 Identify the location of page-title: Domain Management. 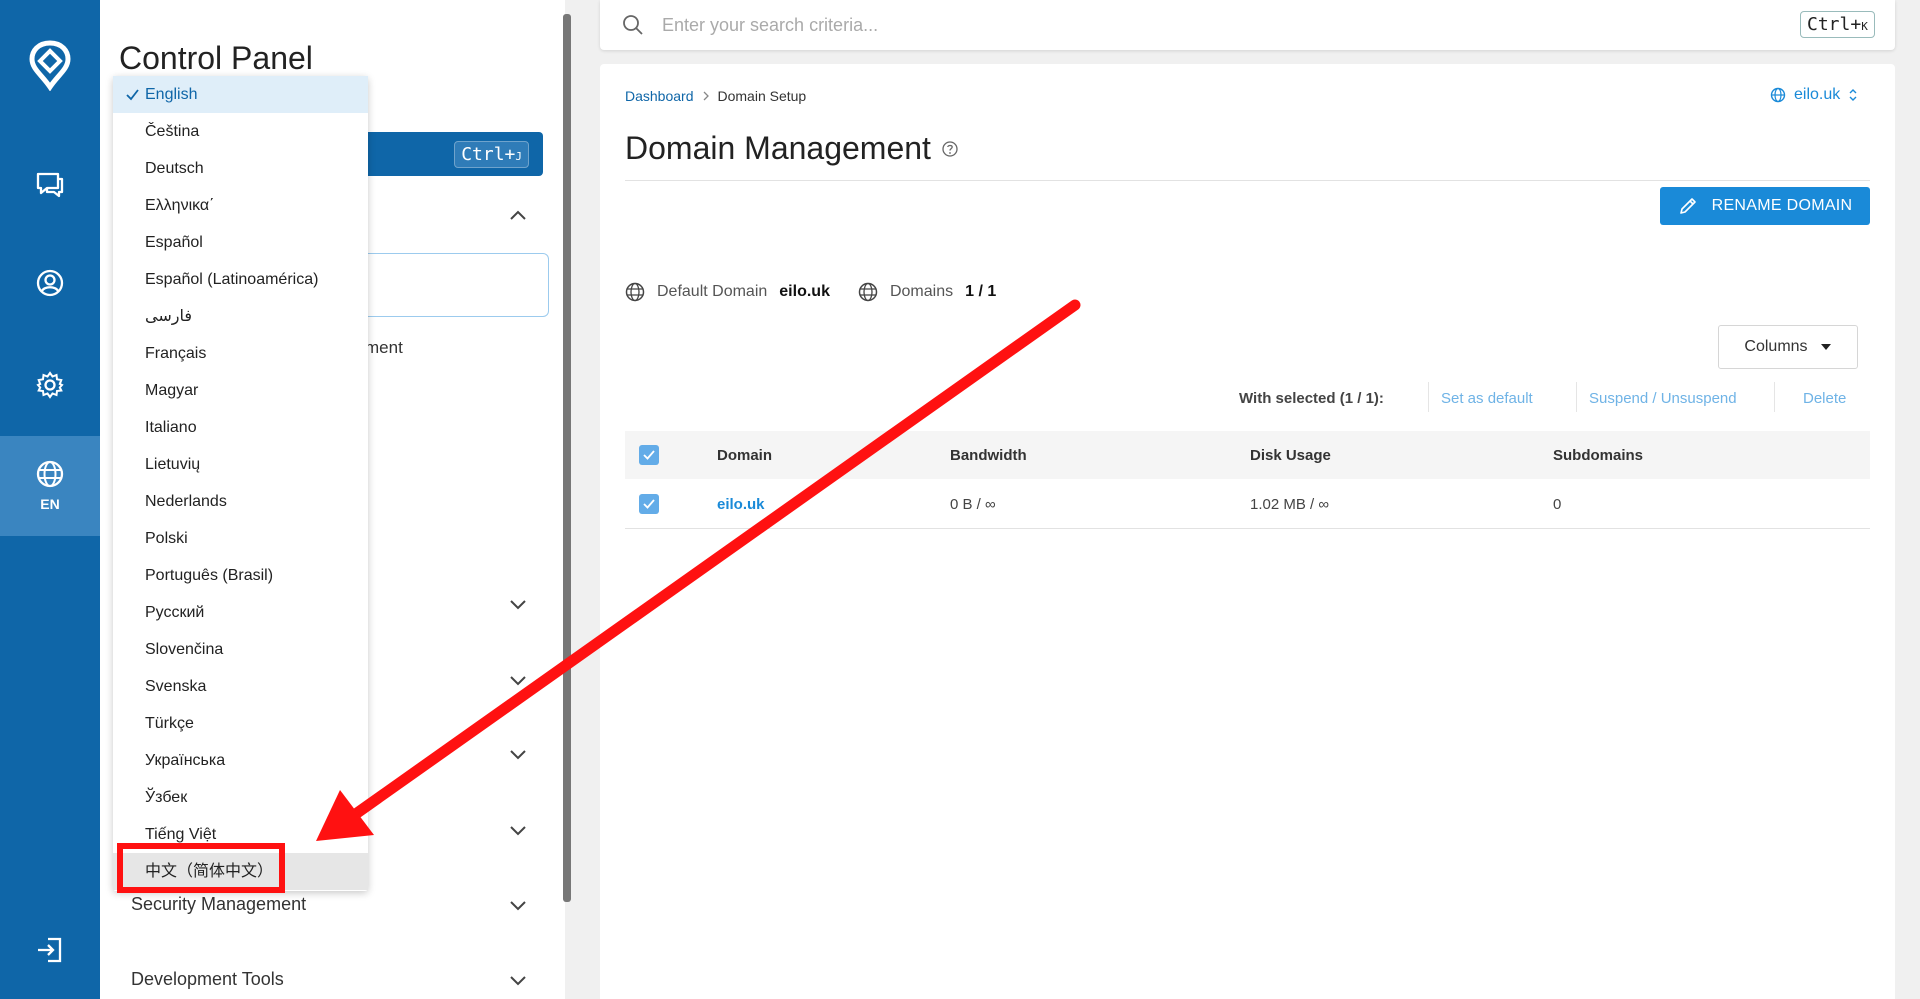
(792, 148).